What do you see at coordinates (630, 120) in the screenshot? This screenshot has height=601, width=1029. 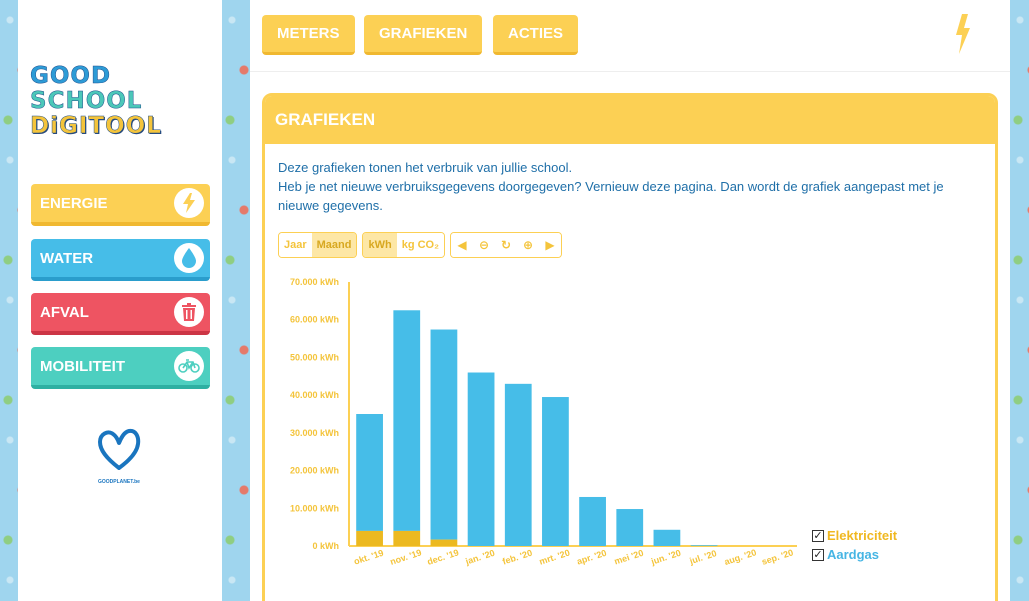 I see `panel-title: GRAFIEKEN` at bounding box center [630, 120].